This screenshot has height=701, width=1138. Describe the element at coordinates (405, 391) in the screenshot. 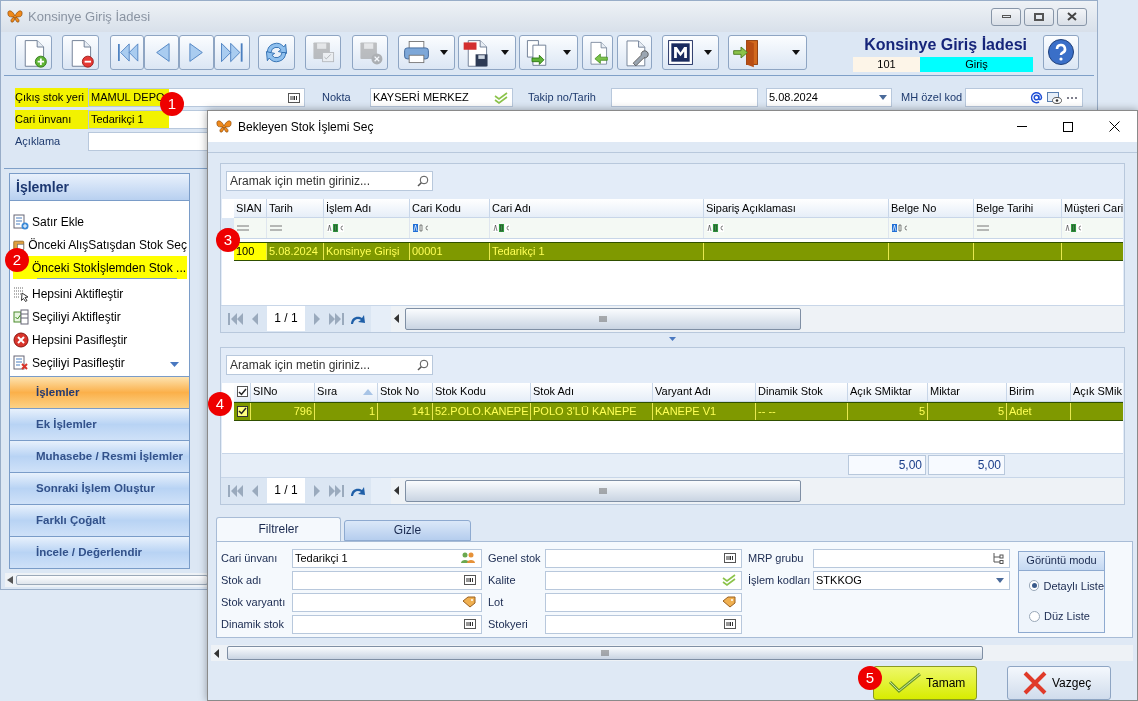

I see `column-header: Stok No` at that location.